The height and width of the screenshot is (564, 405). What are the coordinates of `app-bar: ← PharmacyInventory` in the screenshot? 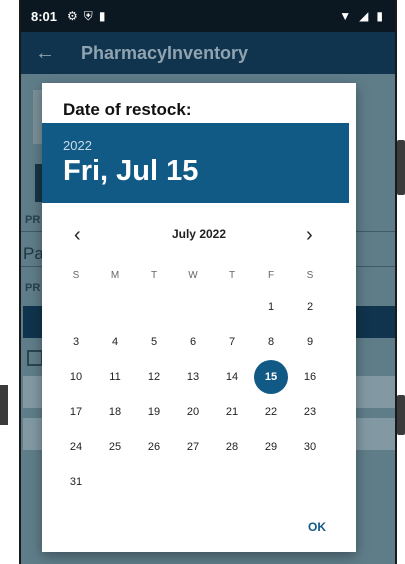 It's located at (208, 53).